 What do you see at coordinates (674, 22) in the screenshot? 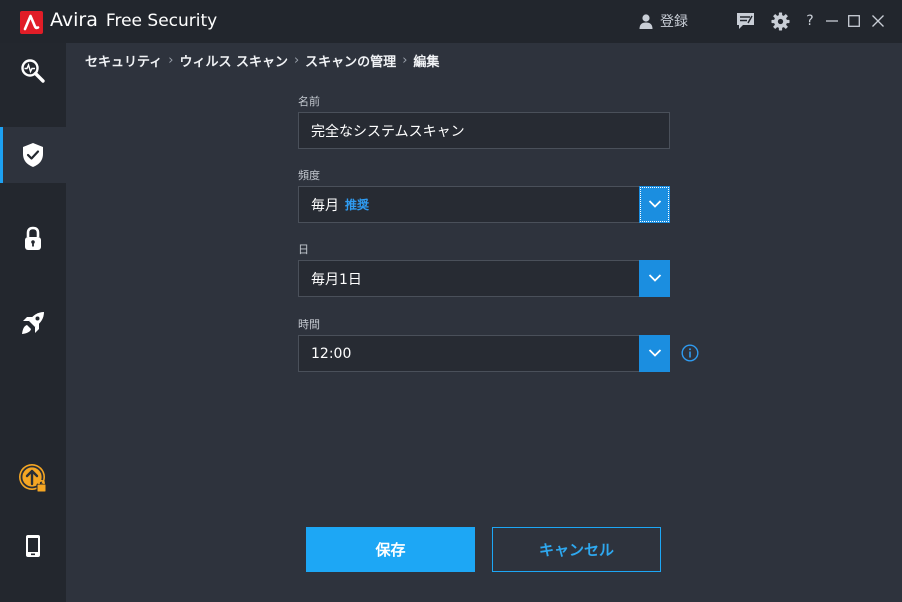
I see `register-label: 登録` at bounding box center [674, 22].